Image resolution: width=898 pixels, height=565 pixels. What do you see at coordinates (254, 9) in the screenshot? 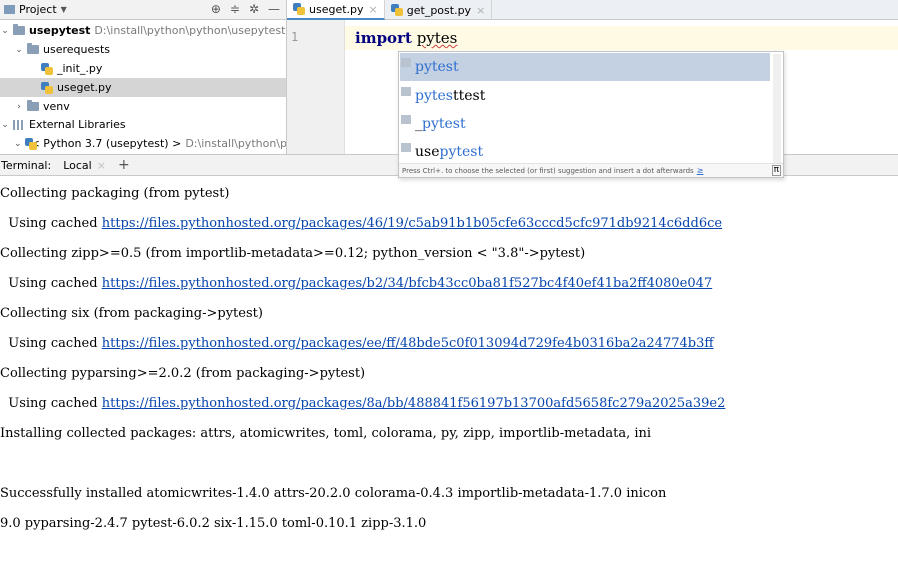
I see `gear-icon: ✲` at bounding box center [254, 9].